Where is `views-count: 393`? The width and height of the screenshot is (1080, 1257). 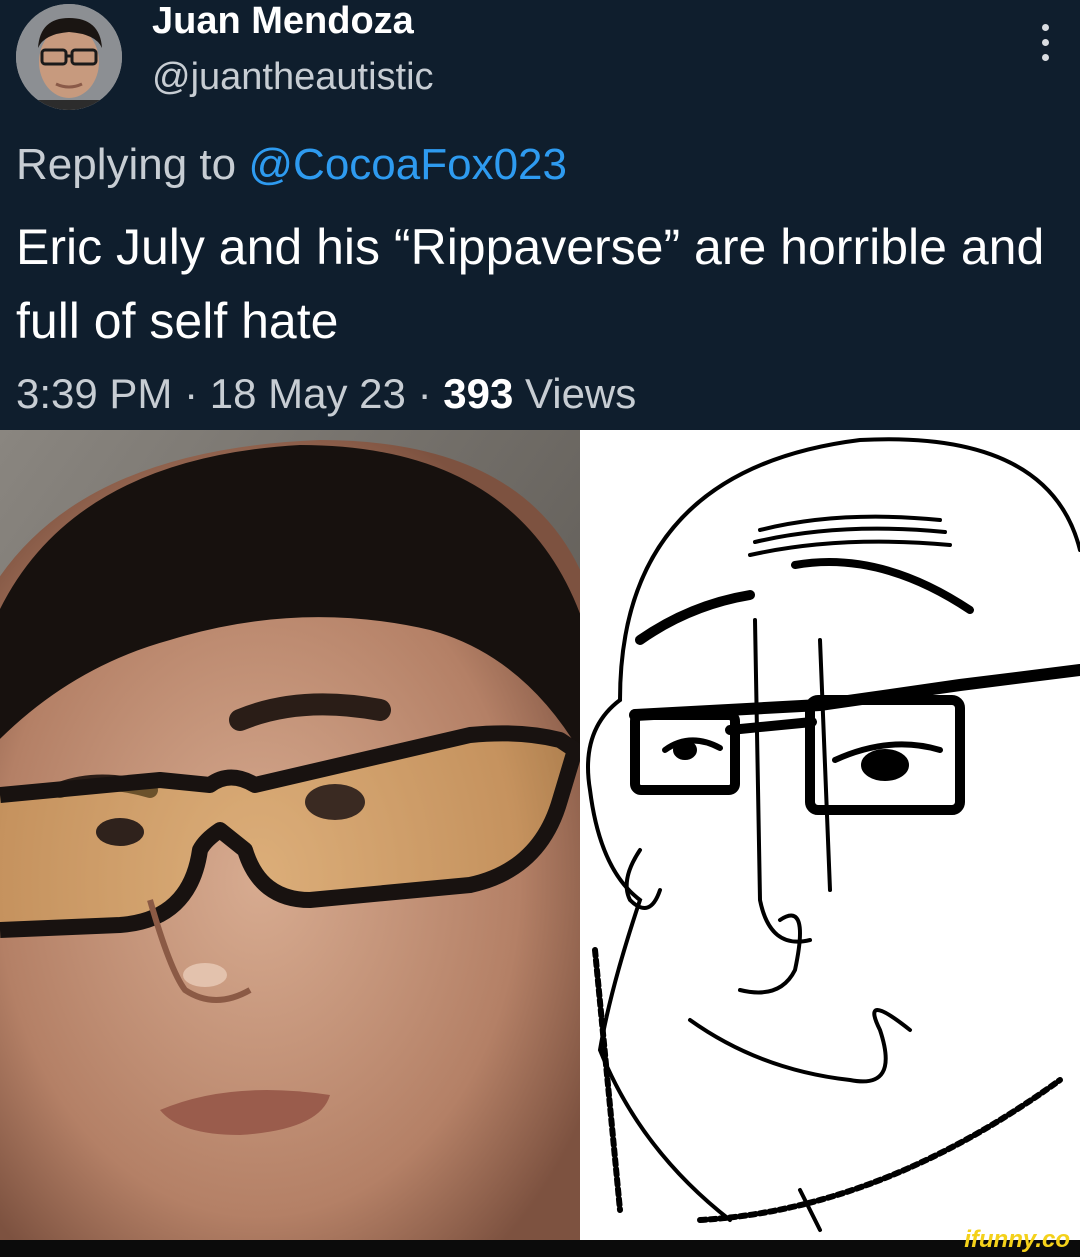
views-count: 393 is located at coordinates (478, 393).